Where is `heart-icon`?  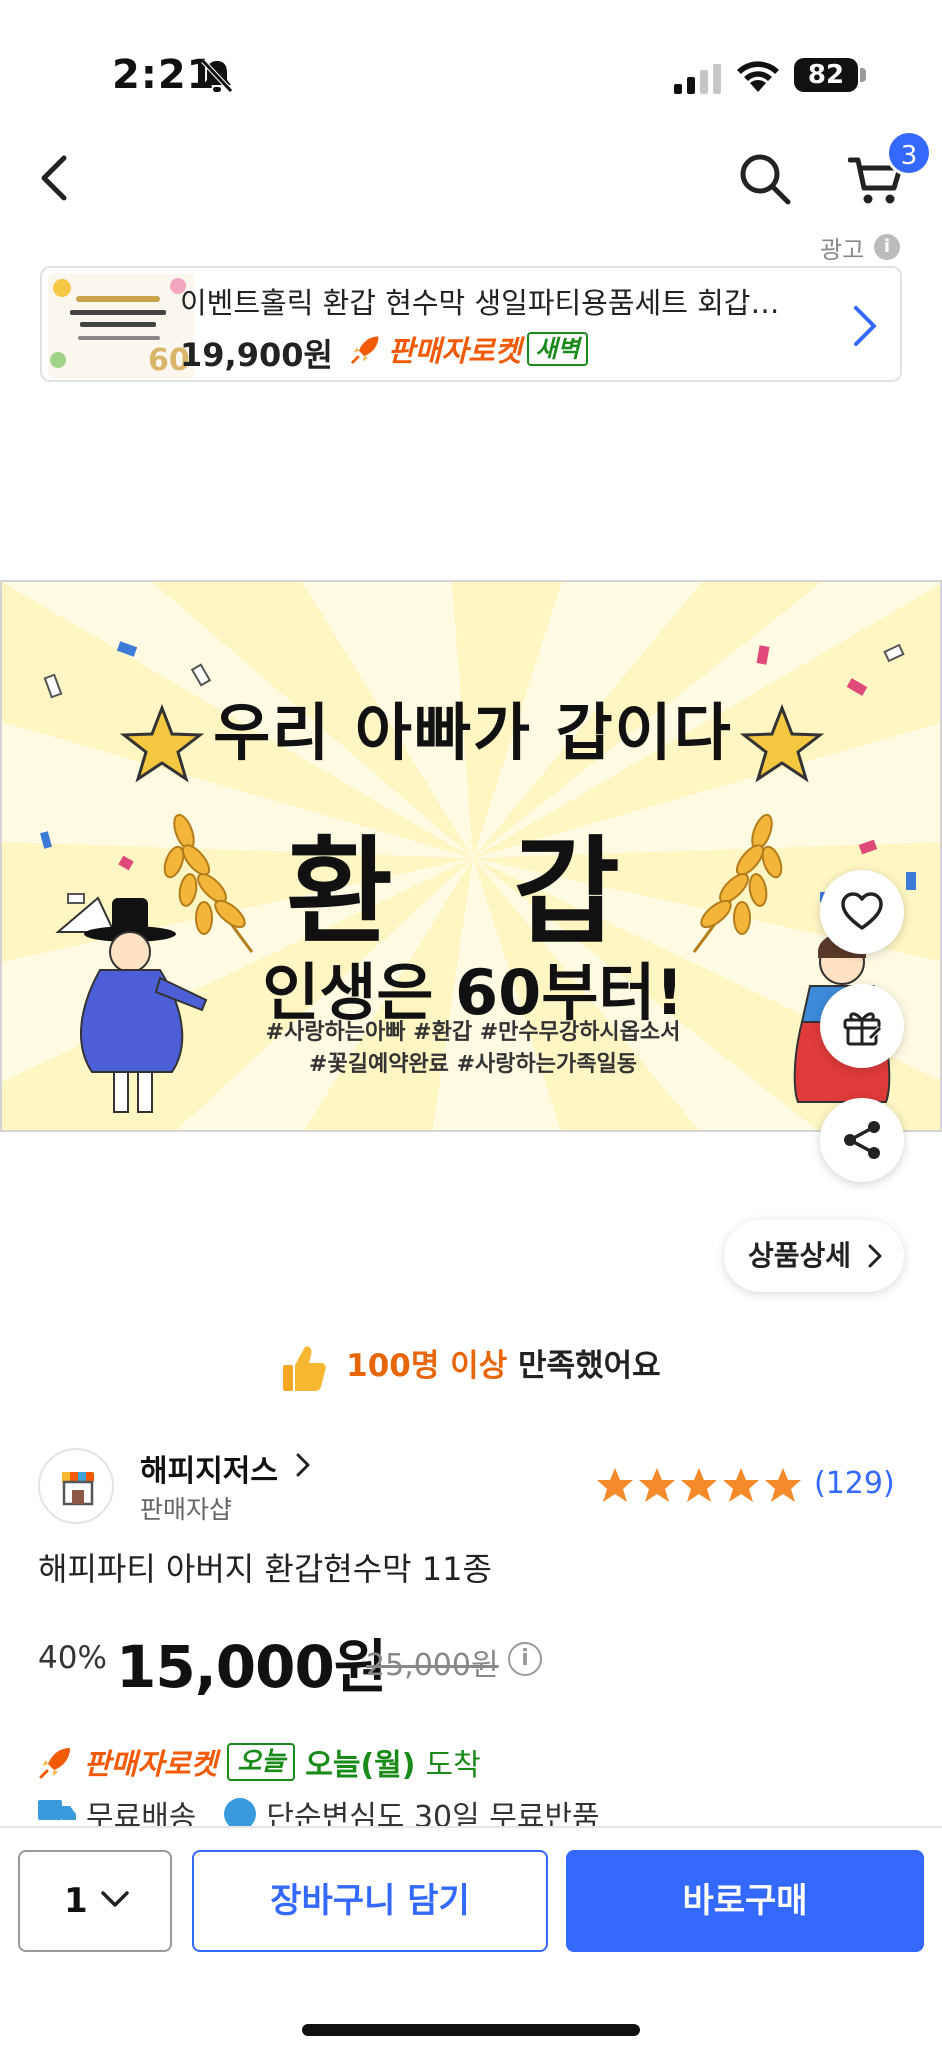 heart-icon is located at coordinates (862, 911).